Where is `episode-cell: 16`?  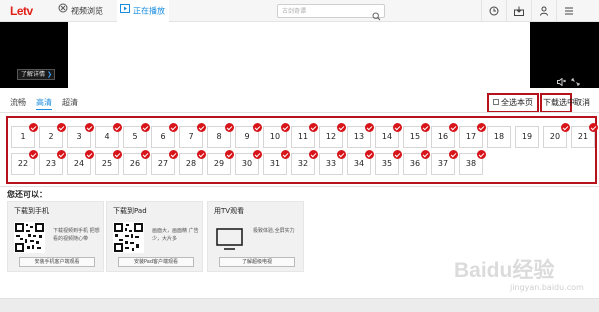
episode-cell: 16 is located at coordinates (444, 135).